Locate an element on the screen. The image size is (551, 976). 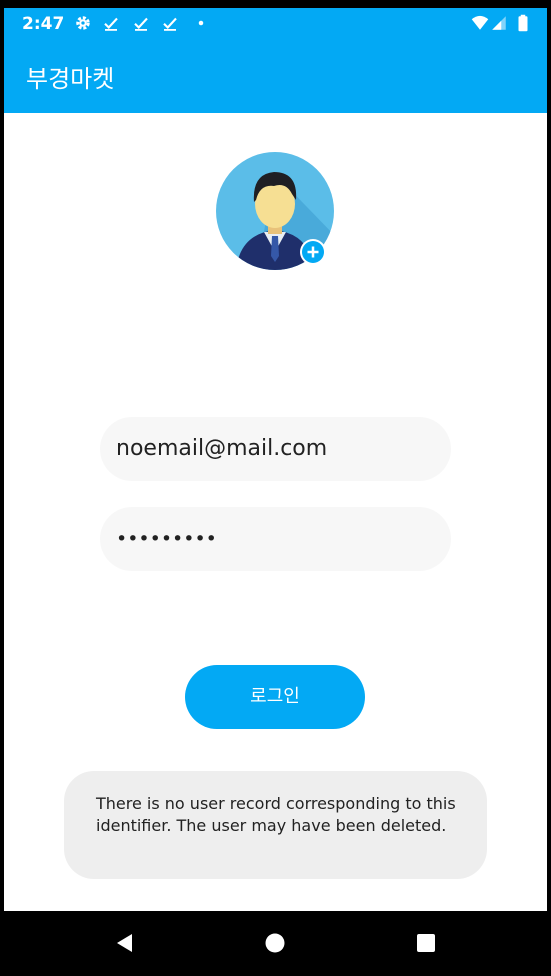
signal-icon is located at coordinates (499, 23).